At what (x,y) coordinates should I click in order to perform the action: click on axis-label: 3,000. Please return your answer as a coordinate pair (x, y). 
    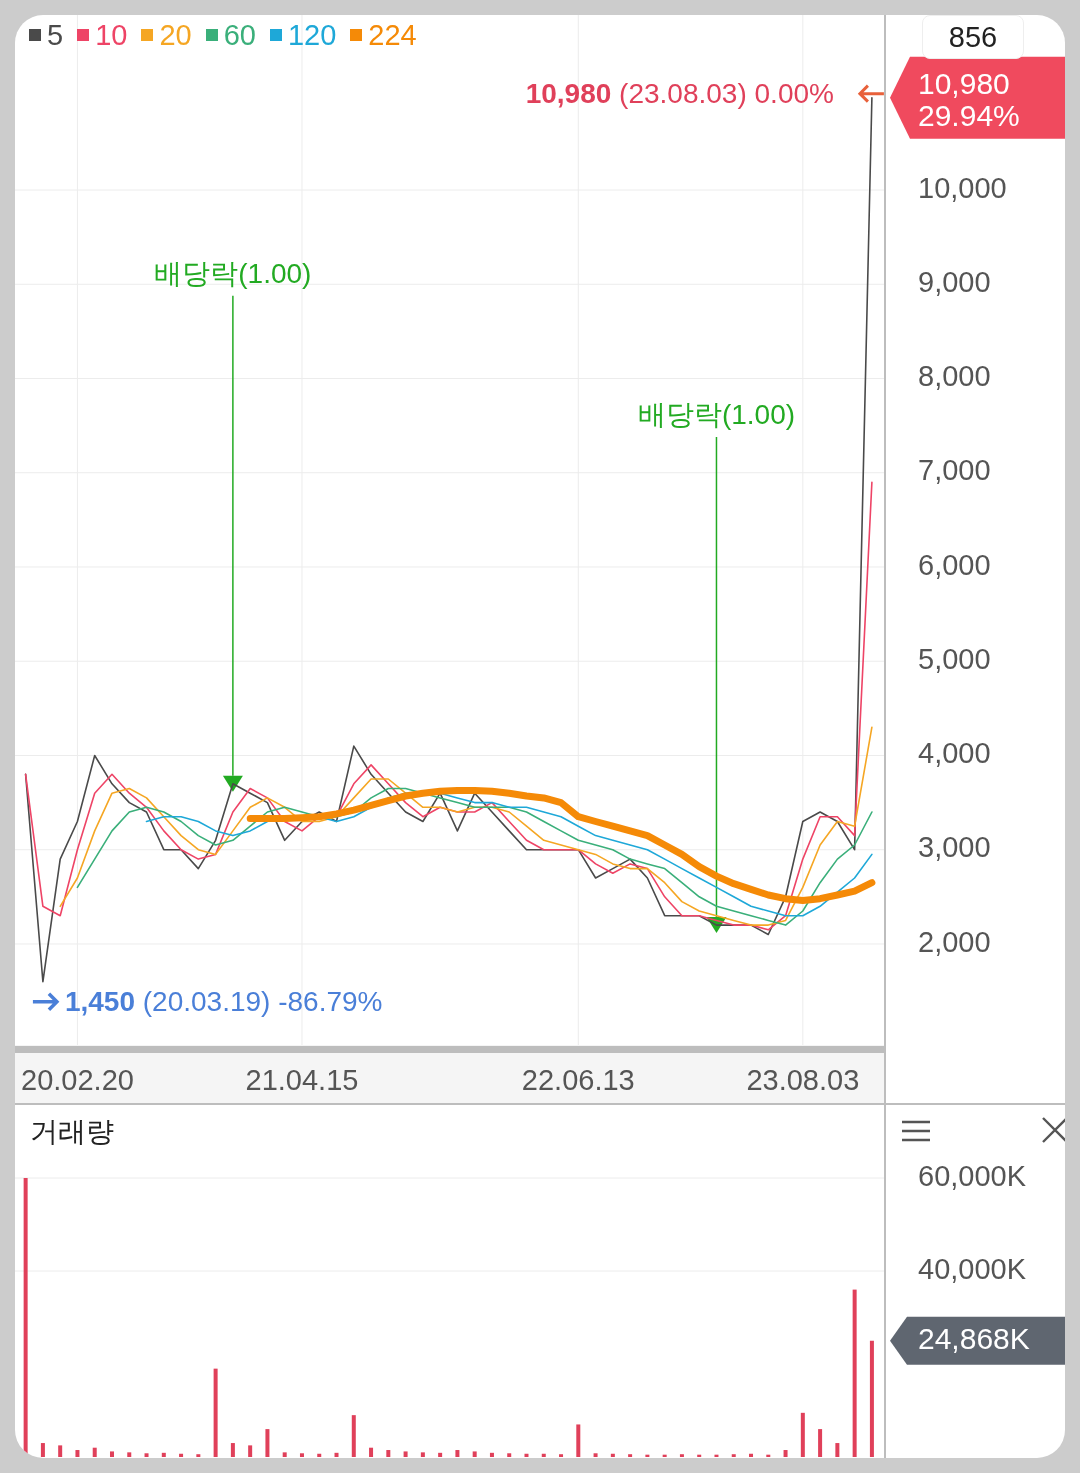
    Looking at the image, I should click on (954, 847).